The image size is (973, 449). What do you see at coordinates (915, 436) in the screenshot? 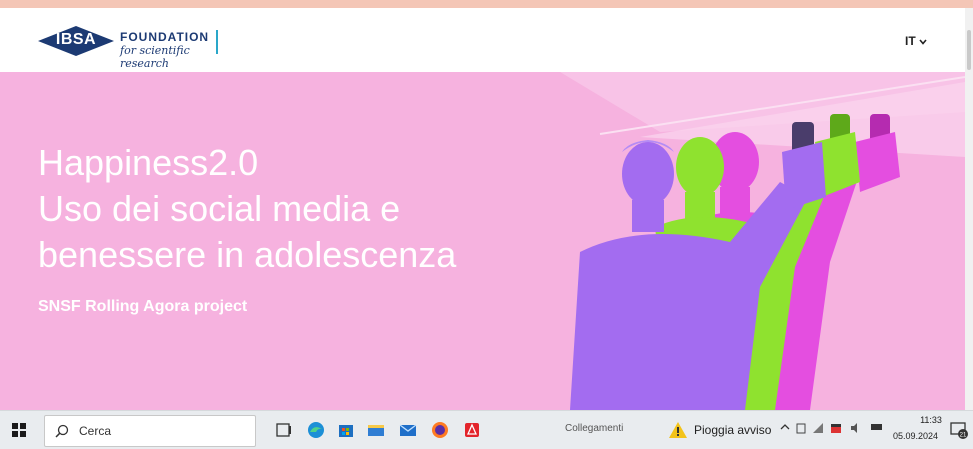
I see `clock-date: 05.09.2024` at bounding box center [915, 436].